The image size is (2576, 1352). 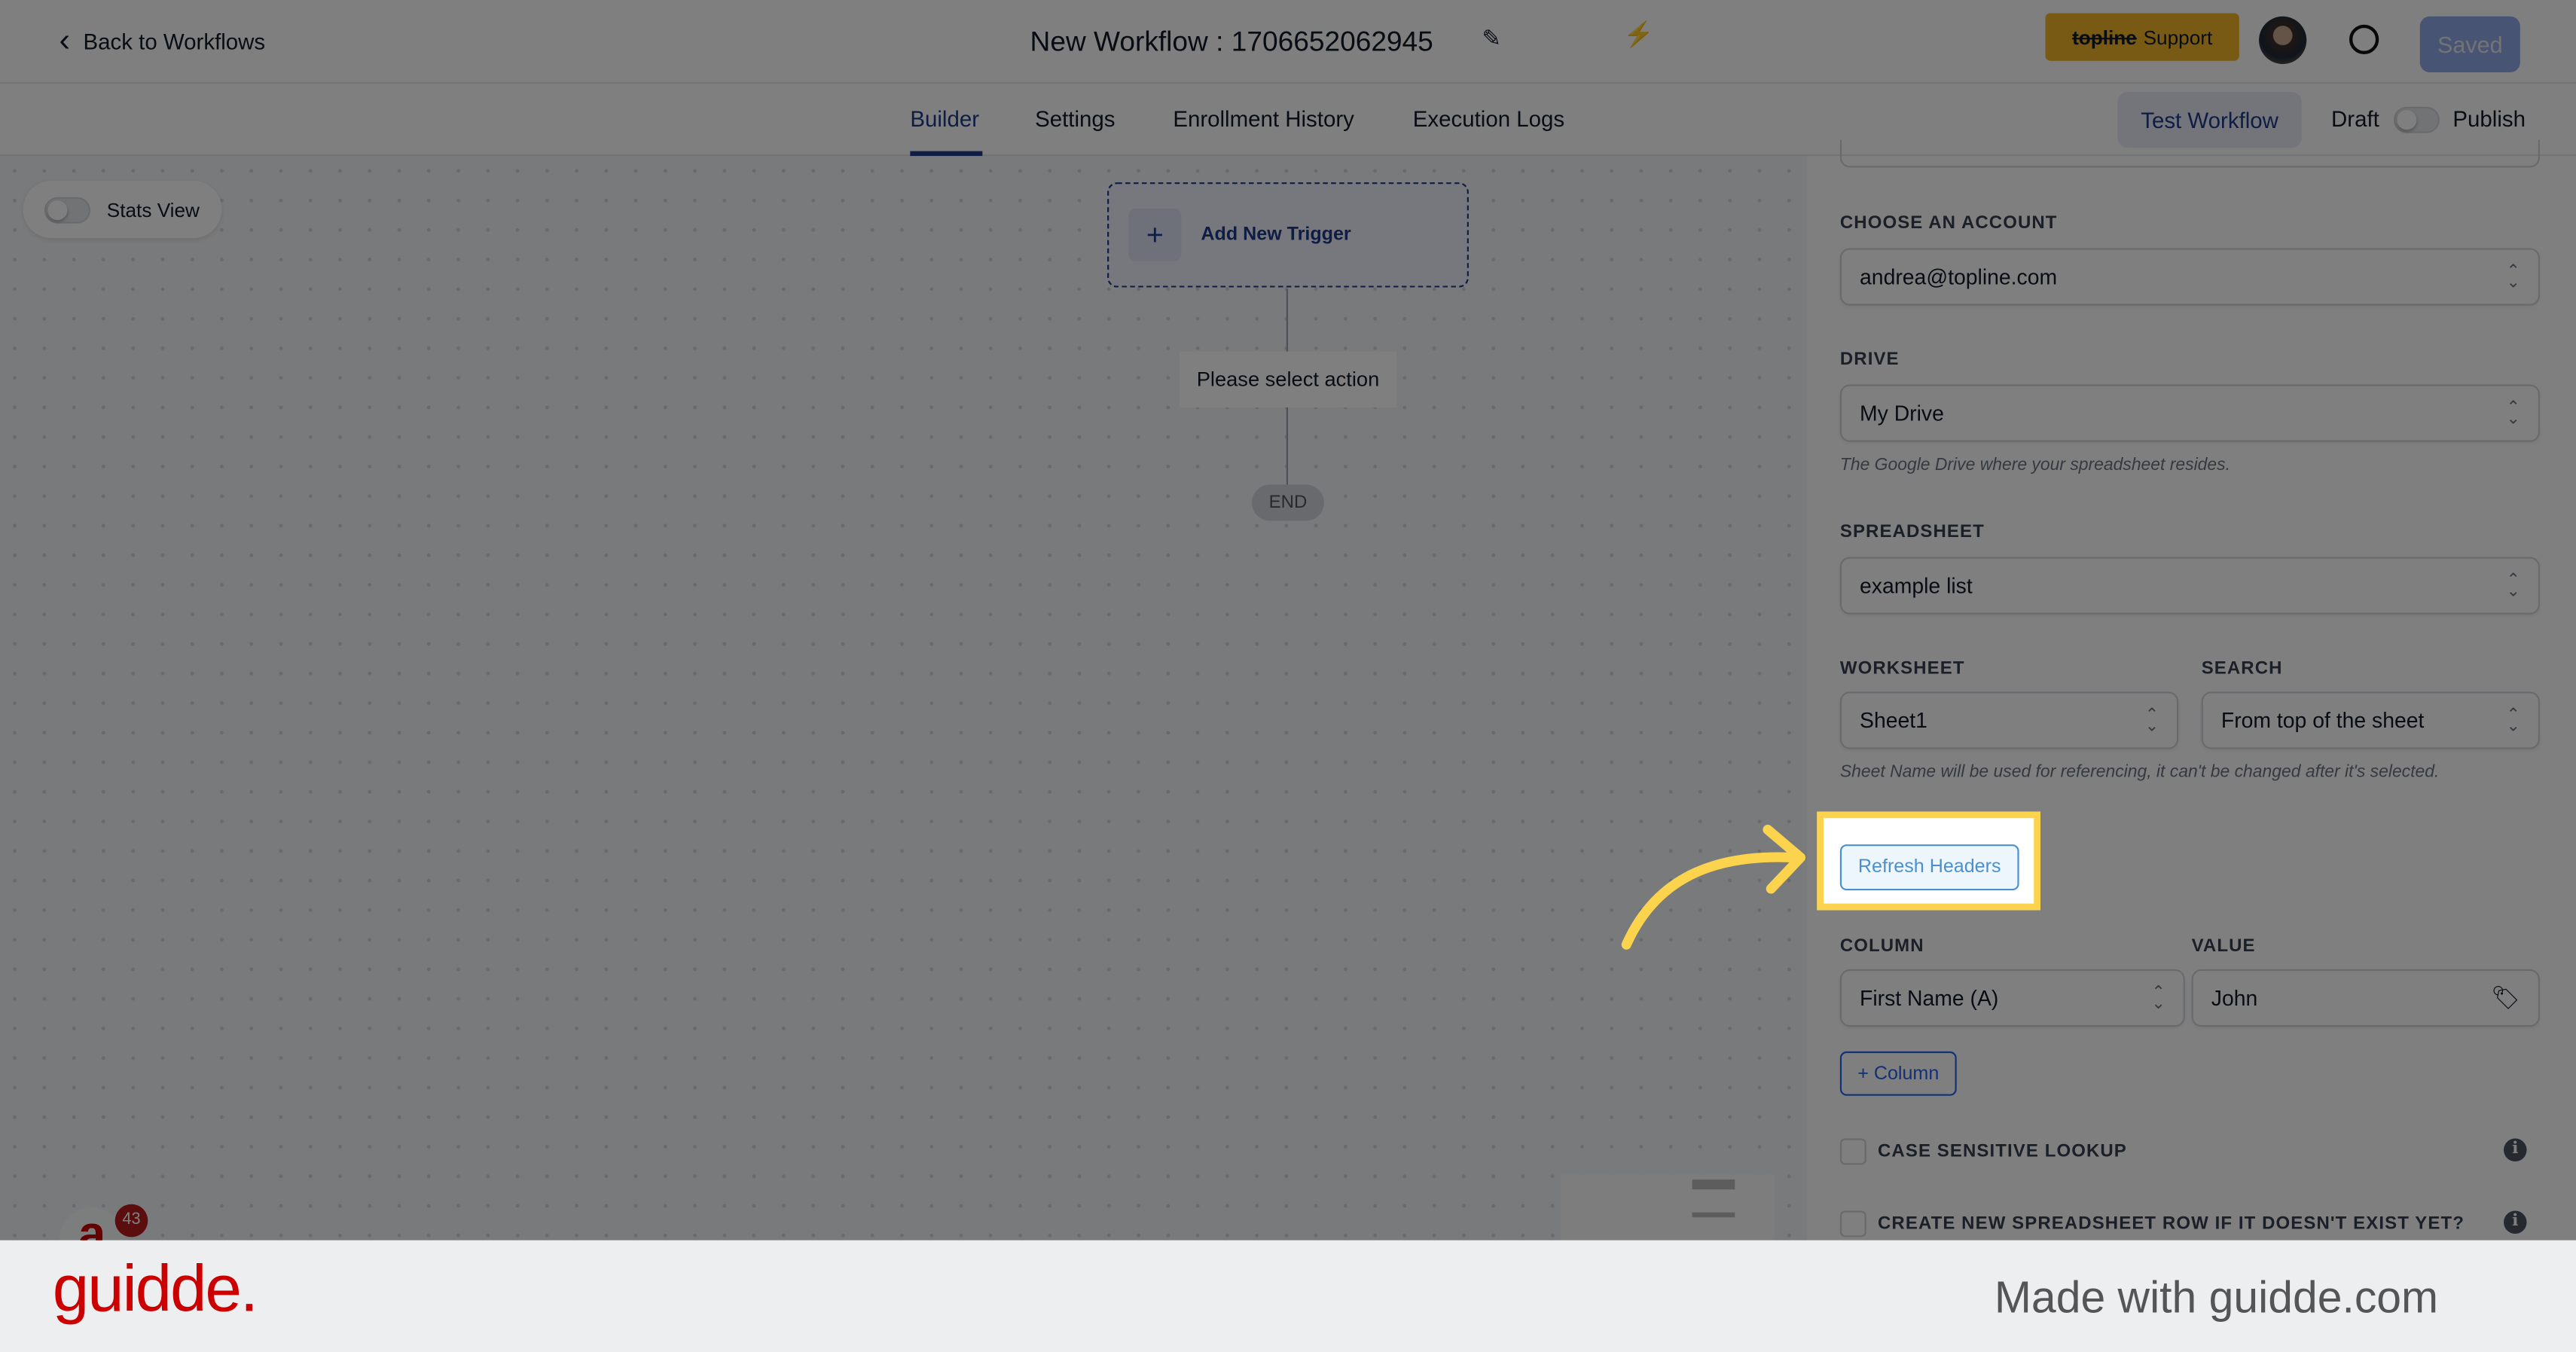 I want to click on pointer-arrow-icon, so click(x=1713, y=887).